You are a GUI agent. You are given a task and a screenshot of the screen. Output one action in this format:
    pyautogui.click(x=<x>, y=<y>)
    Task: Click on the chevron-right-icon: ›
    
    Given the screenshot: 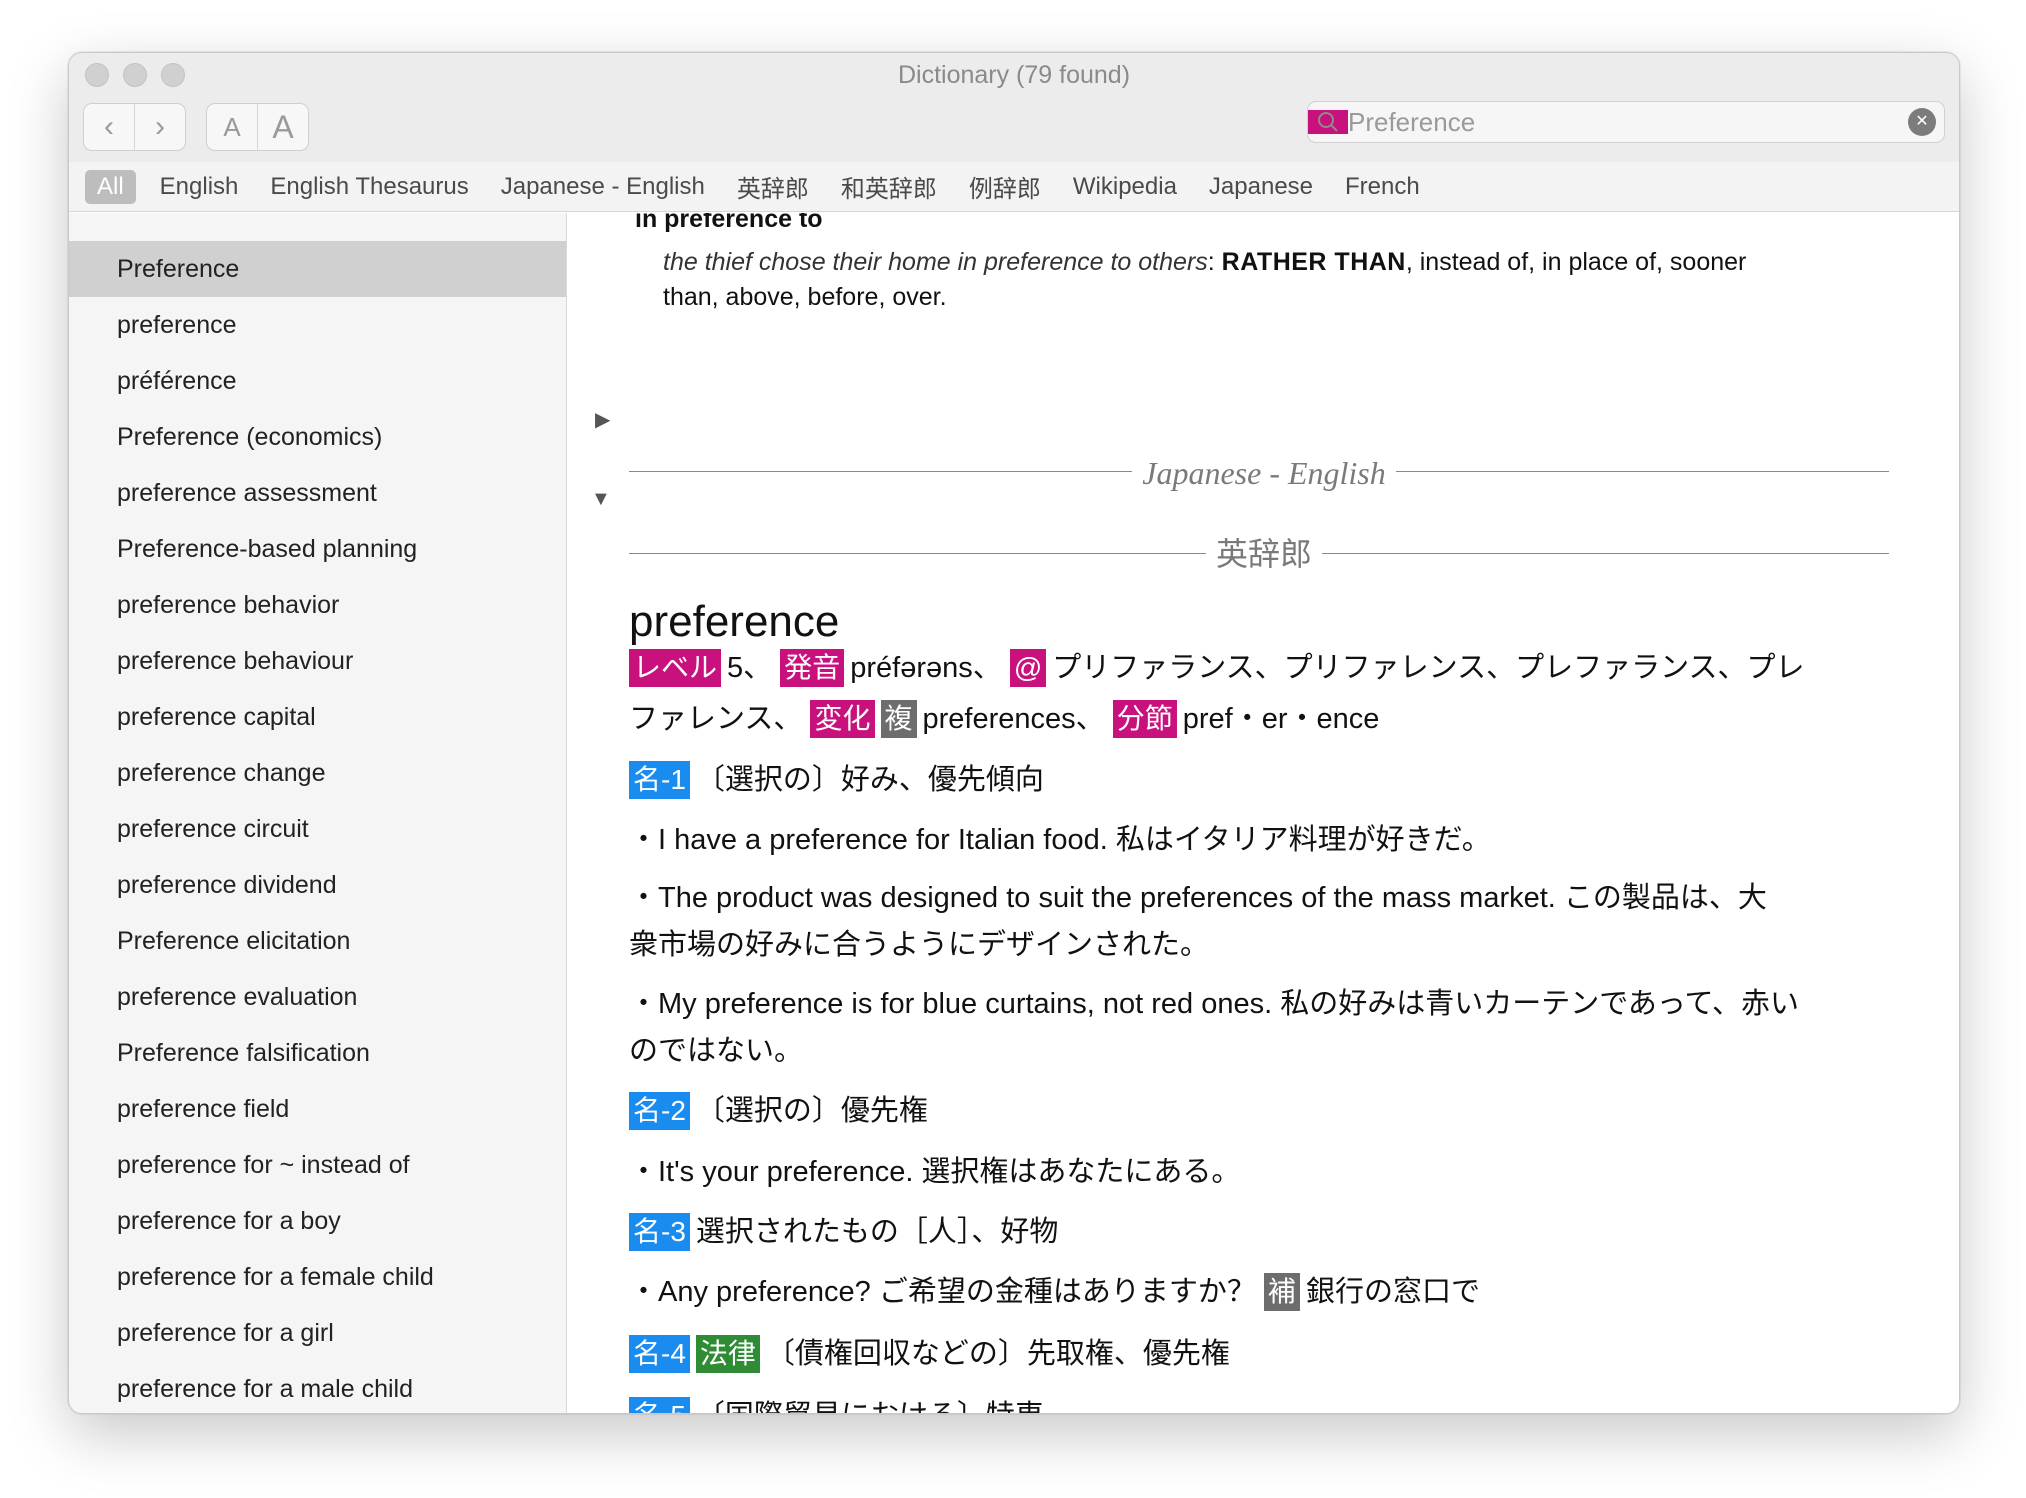 What is the action you would take?
    pyautogui.click(x=160, y=126)
    